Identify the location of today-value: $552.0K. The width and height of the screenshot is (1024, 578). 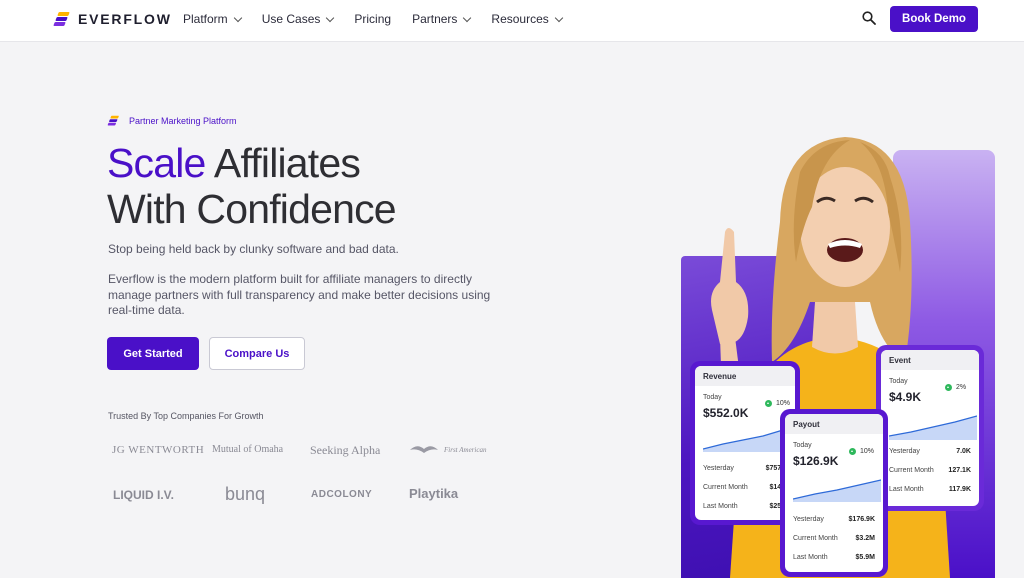
(726, 413).